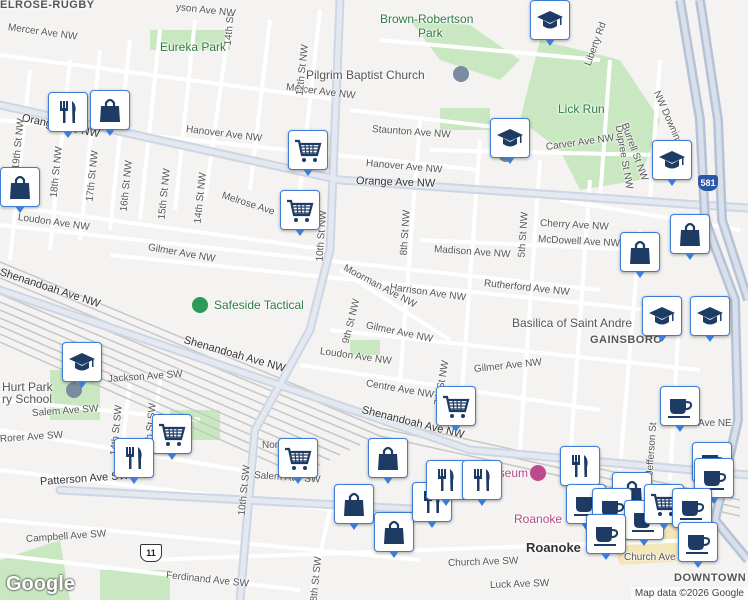 This screenshot has width=748, height=600. Describe the element at coordinates (572, 323) in the screenshot. I see `church-label: Basilica of Saint Andre` at that location.